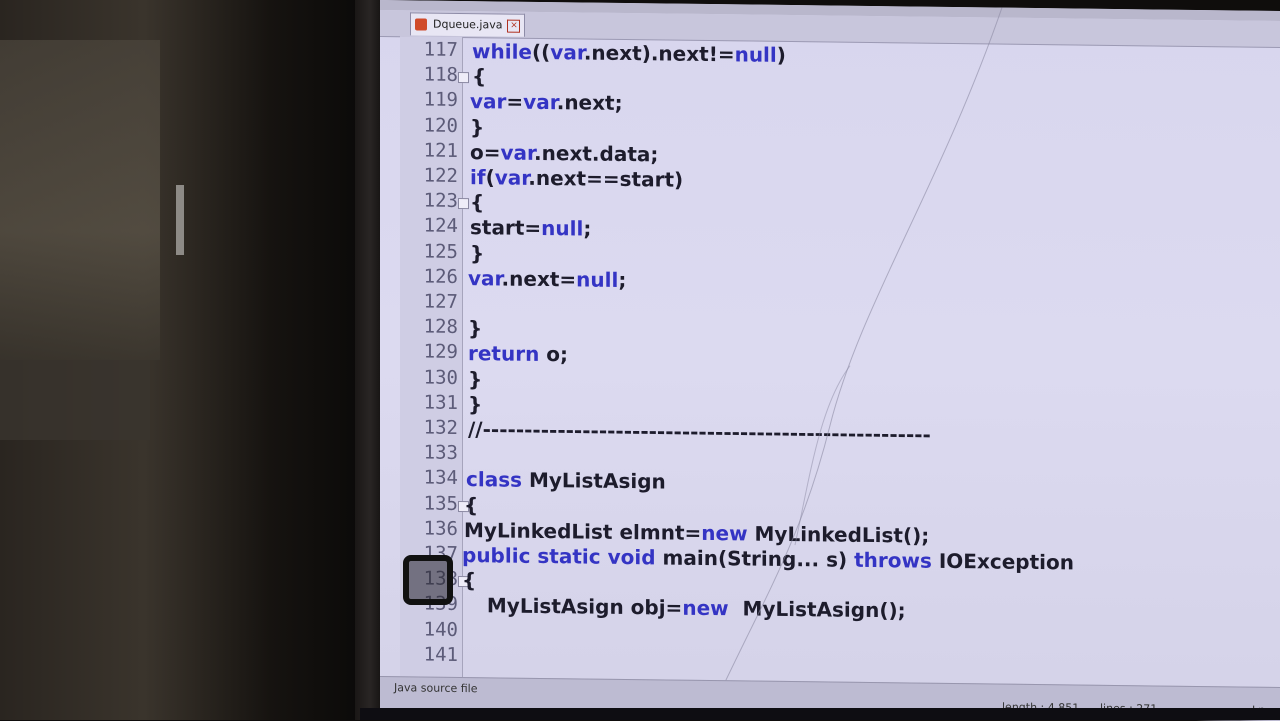 The width and height of the screenshot is (1280, 721). What do you see at coordinates (80, 200) in the screenshot?
I see `window-light` at bounding box center [80, 200].